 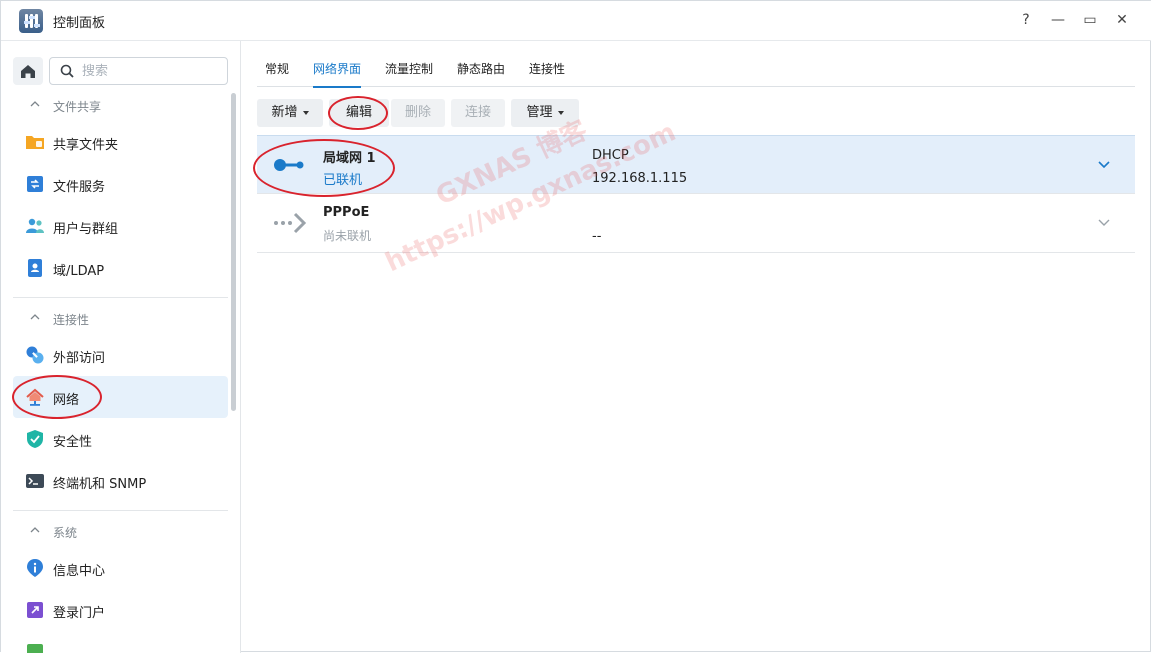 I want to click on login-portal-icon, so click(x=35, y=610).